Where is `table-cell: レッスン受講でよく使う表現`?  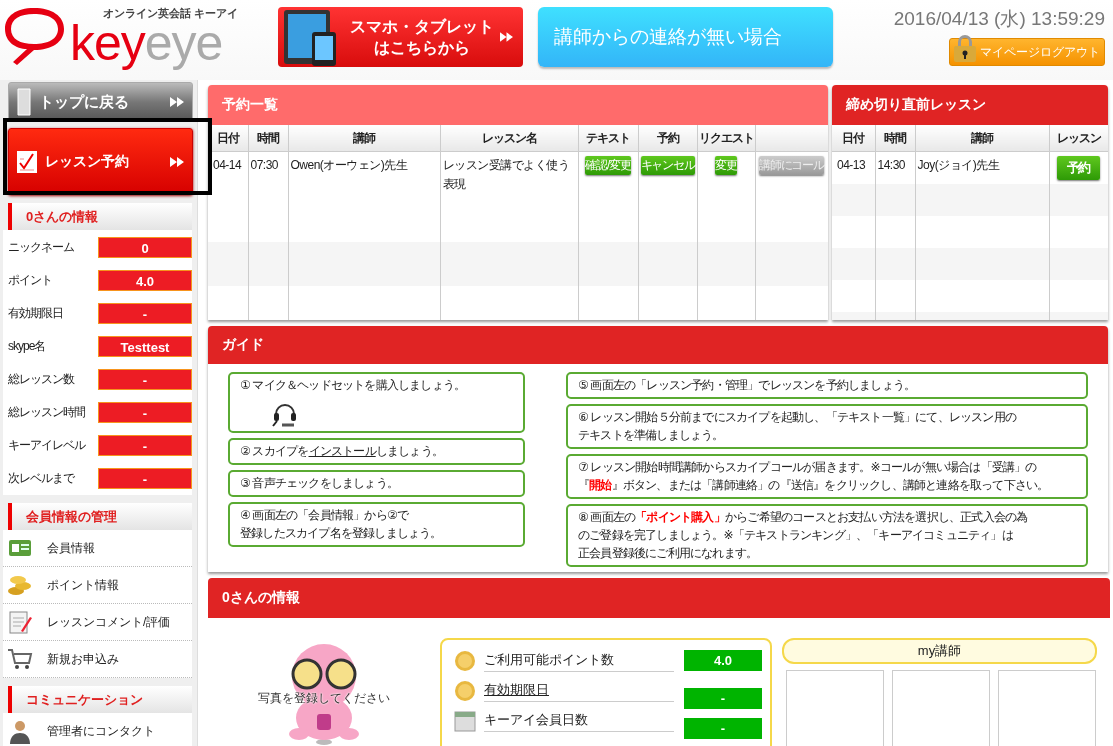
table-cell: レッスン受講でよく使う表現 is located at coordinates (509, 175).